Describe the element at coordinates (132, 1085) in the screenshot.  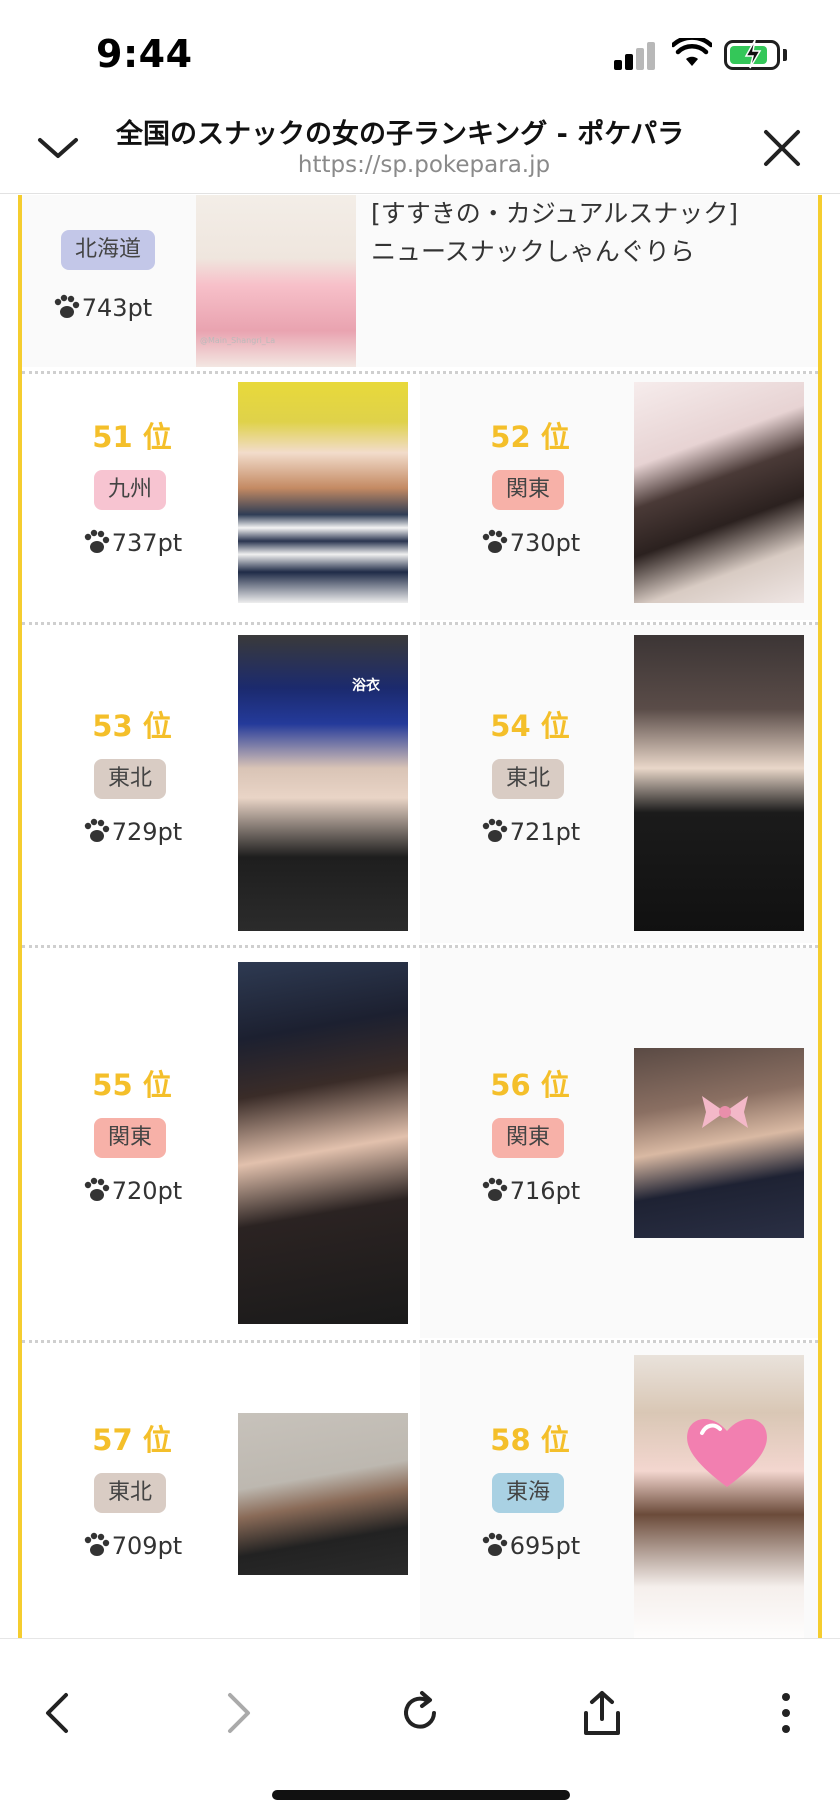
I see `rank-label: 55 位` at that location.